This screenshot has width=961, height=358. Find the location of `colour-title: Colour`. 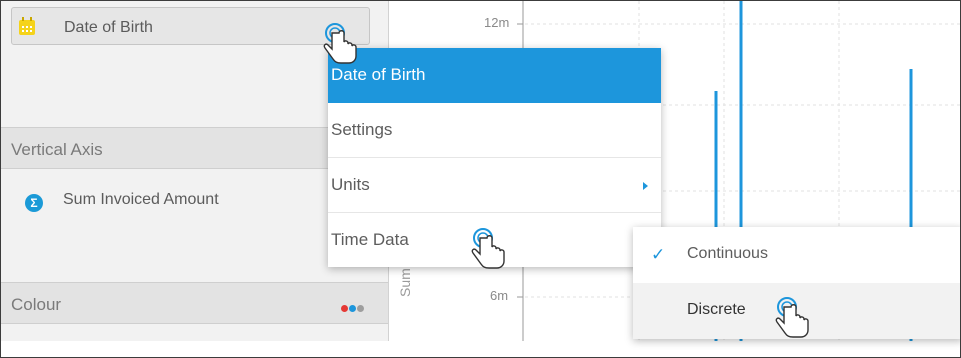

colour-title: Colour is located at coordinates (36, 304).